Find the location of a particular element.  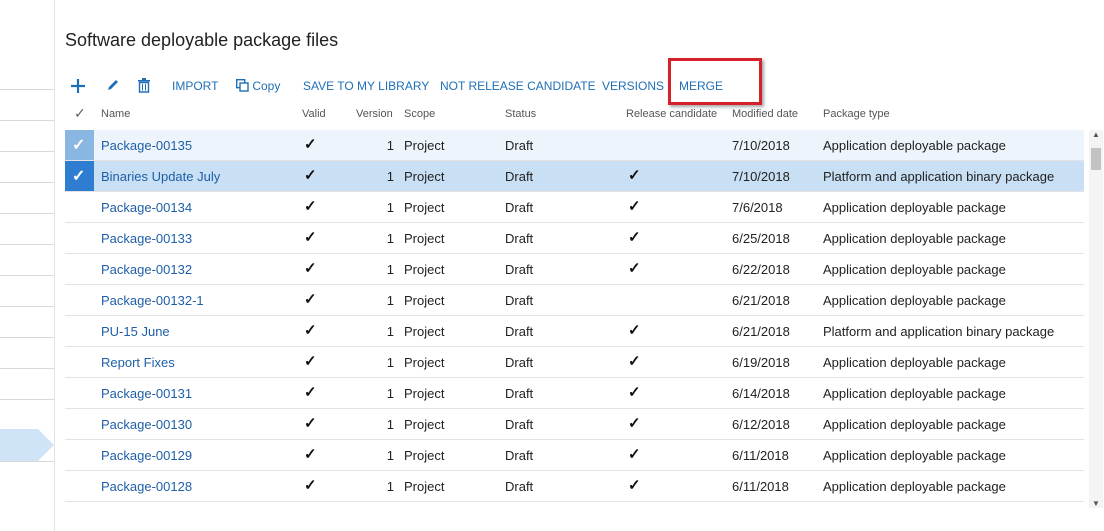

package-name-link: Package-00132 is located at coordinates (146, 269).